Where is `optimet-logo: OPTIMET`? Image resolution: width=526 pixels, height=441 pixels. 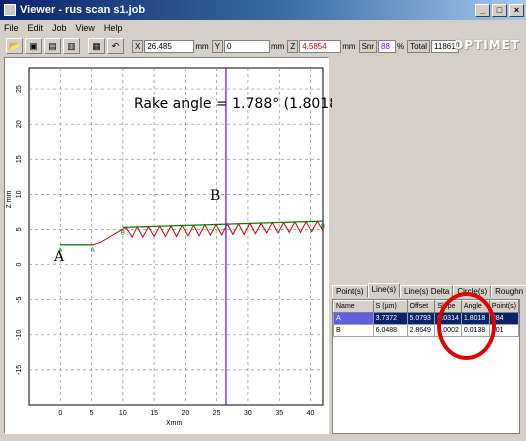 optimet-logo: OPTIMET is located at coordinates (486, 45).